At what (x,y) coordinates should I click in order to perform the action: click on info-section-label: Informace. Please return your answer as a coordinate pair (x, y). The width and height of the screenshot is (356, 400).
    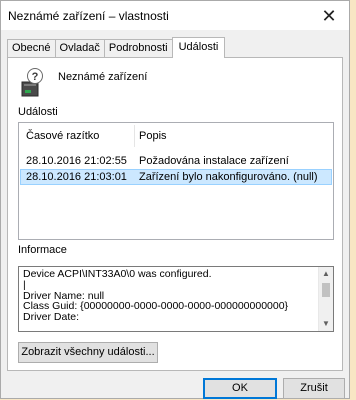
    Looking at the image, I should click on (42, 250).